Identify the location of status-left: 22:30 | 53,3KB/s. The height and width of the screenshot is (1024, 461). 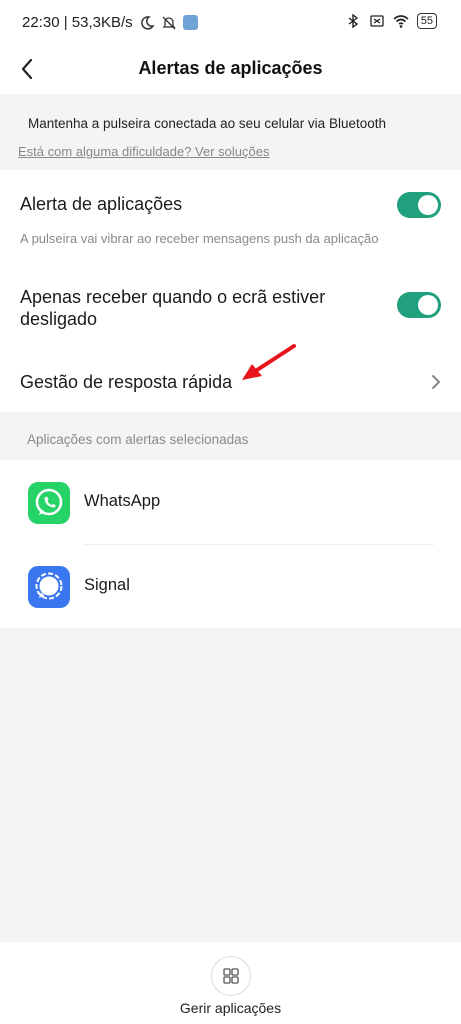
(110, 22).